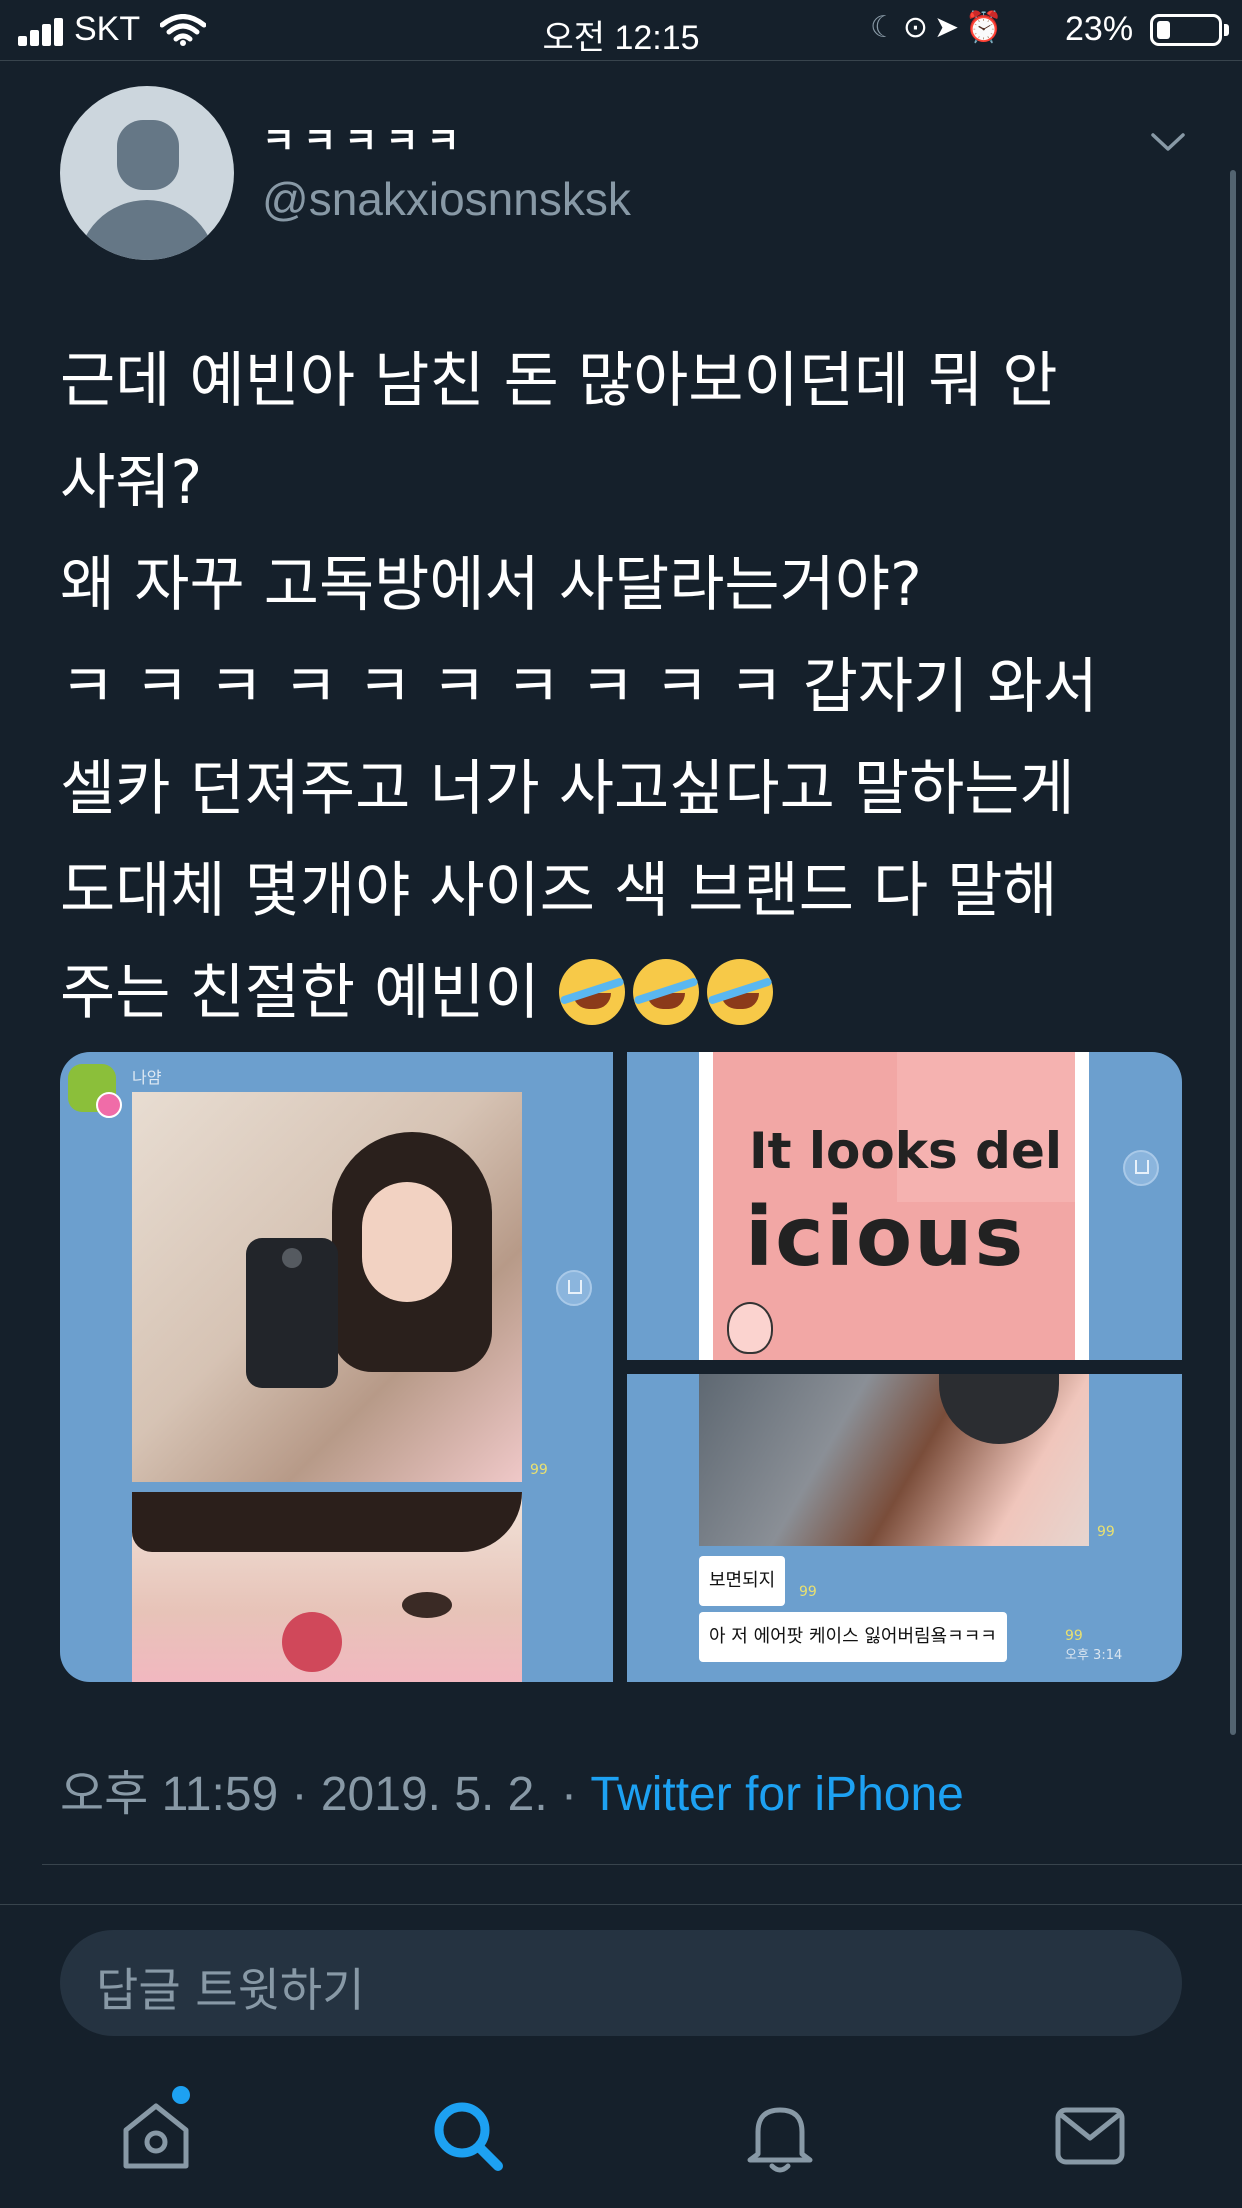 This screenshot has height=2208, width=1242. Describe the element at coordinates (777, 1794) in the screenshot. I see `tweet-source-link: Twitter for iPhone` at that location.